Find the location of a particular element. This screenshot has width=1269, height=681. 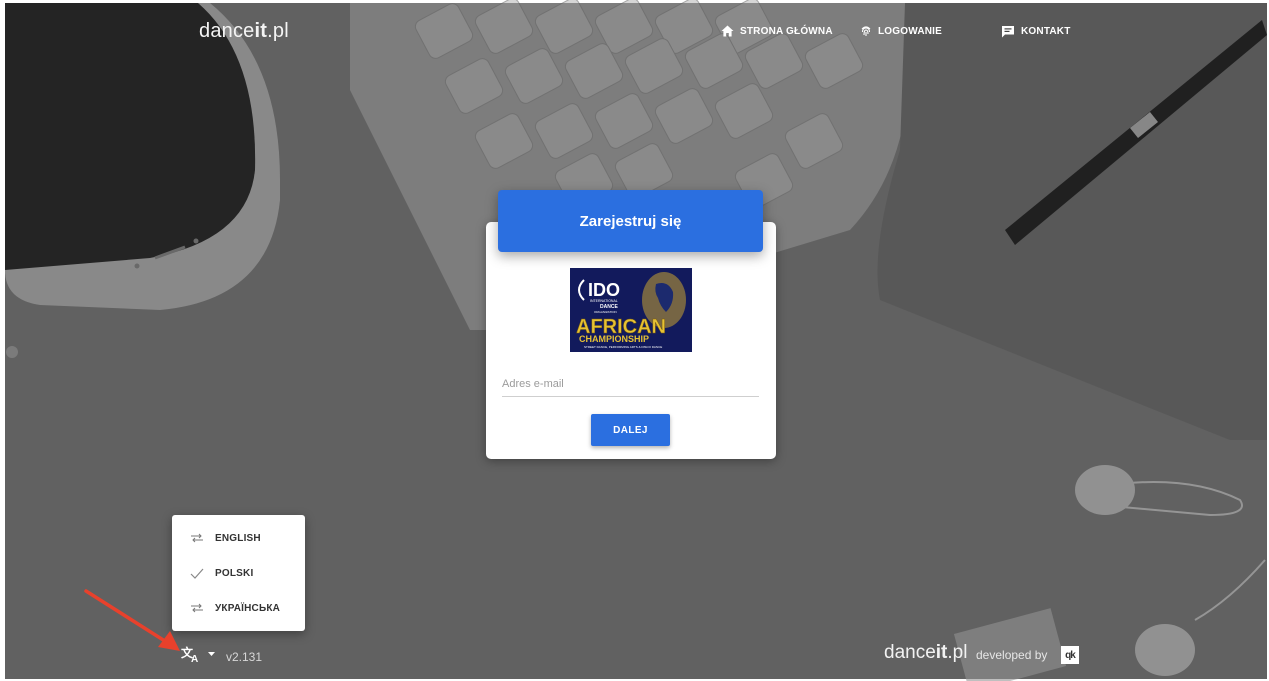

register-title: Zarejestruj się is located at coordinates (630, 221).